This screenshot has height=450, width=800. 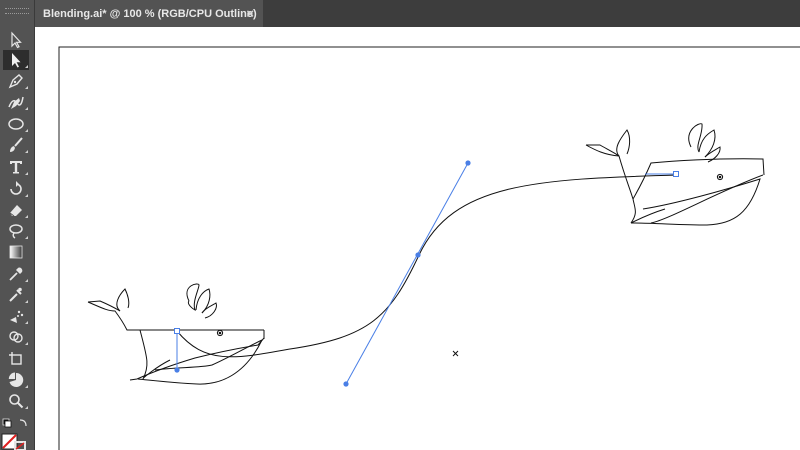 I want to click on lasso-icon, so click(x=16, y=231).